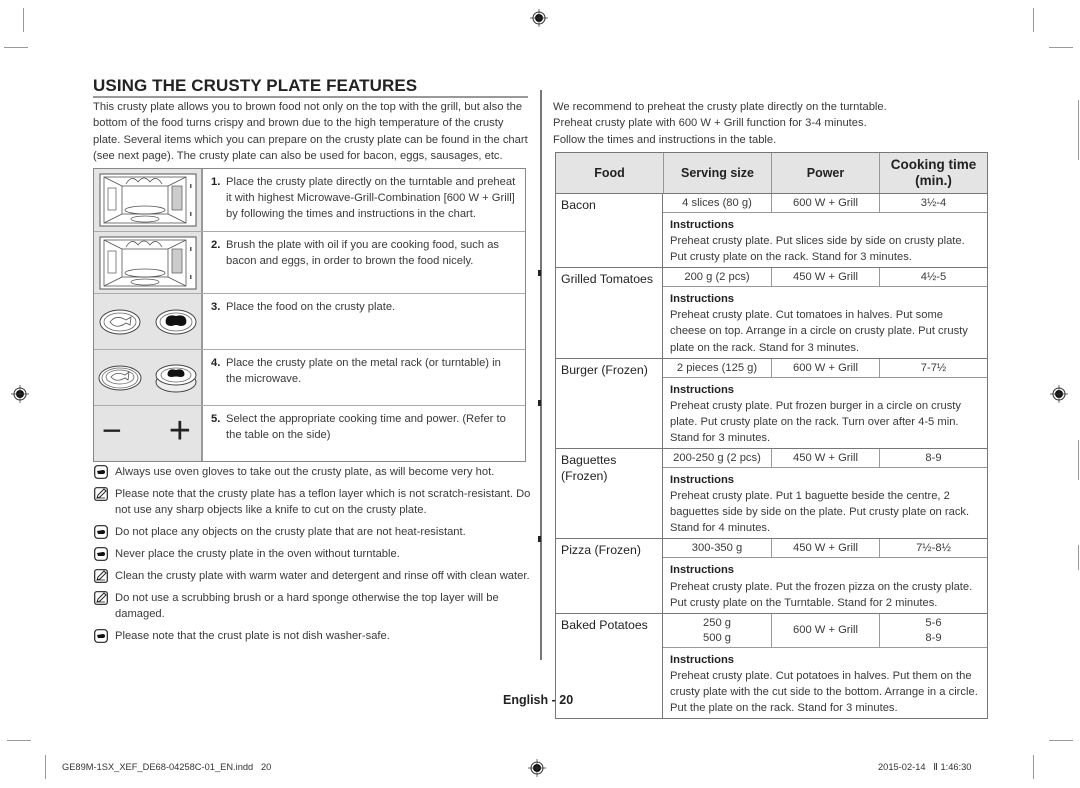 This screenshot has width=1080, height=788. What do you see at coordinates (717, 203) in the screenshot?
I see `serving-size: 4 slices (80 g)` at bounding box center [717, 203].